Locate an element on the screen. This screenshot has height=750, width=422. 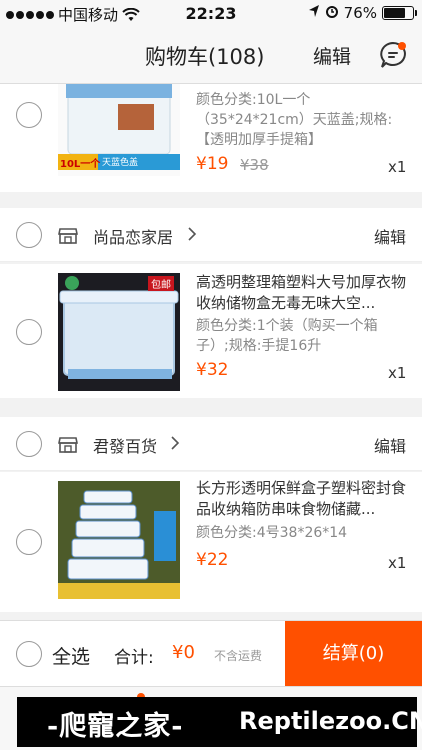
select-all-label: 全选 is located at coordinates (71, 655).